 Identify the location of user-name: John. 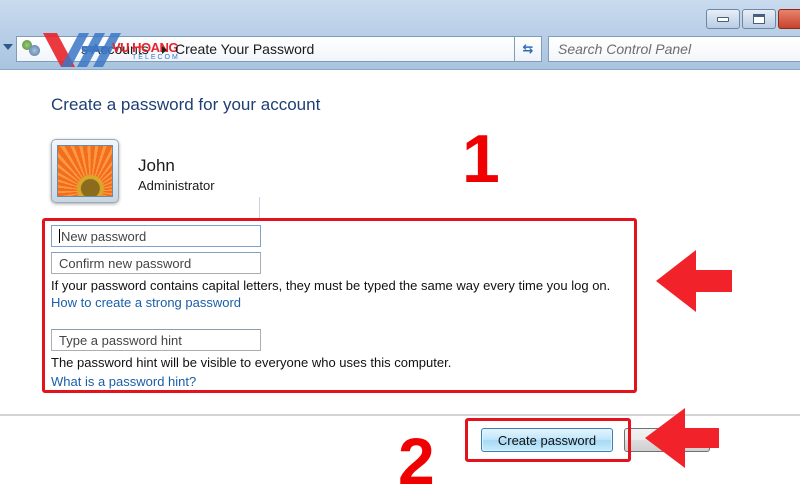
(156, 165).